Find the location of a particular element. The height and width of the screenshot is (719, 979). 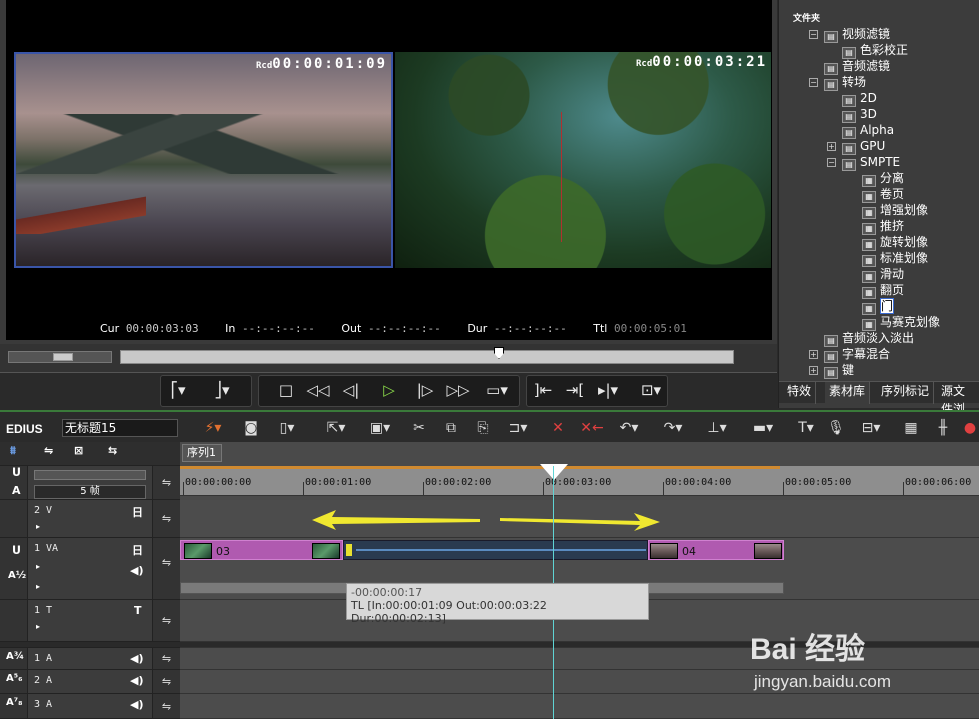

position-scrub-bar is located at coordinates (427, 355).